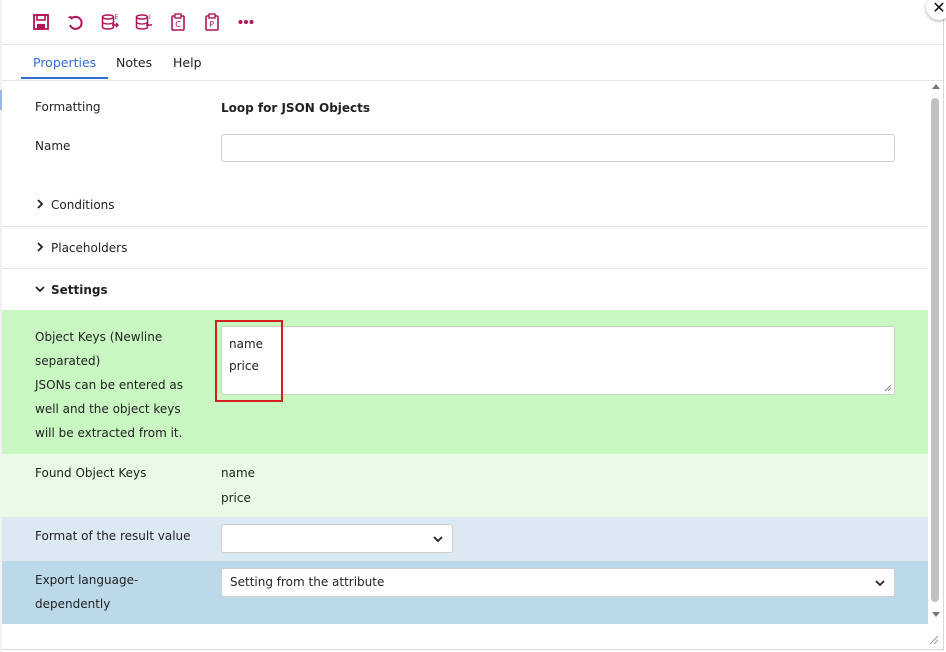  What do you see at coordinates (939, 8) in the screenshot?
I see `close-icon: ✕` at bounding box center [939, 8].